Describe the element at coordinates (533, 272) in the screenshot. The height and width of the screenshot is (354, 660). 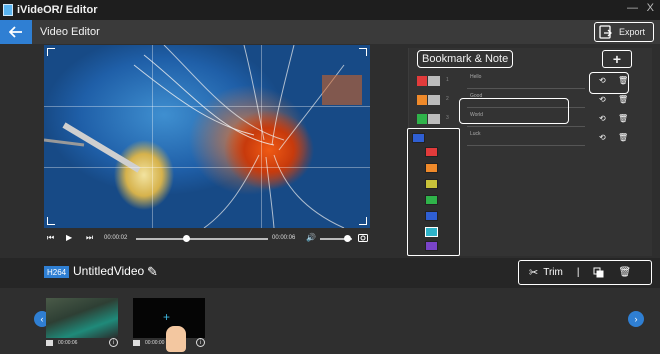
I see `trim-icon: ✂` at that location.